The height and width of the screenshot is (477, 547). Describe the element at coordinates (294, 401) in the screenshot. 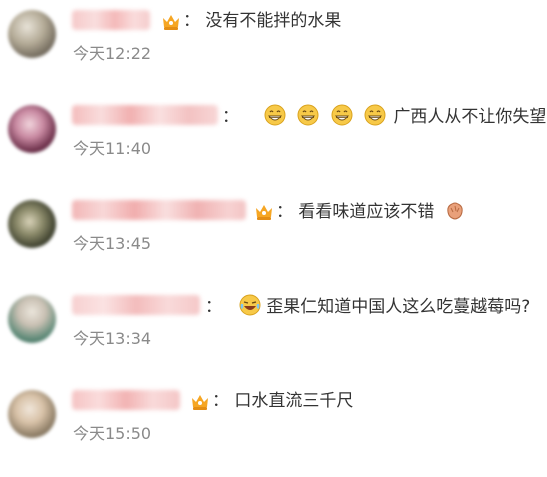

I see `comment-text: 口水直流三千尺` at that location.